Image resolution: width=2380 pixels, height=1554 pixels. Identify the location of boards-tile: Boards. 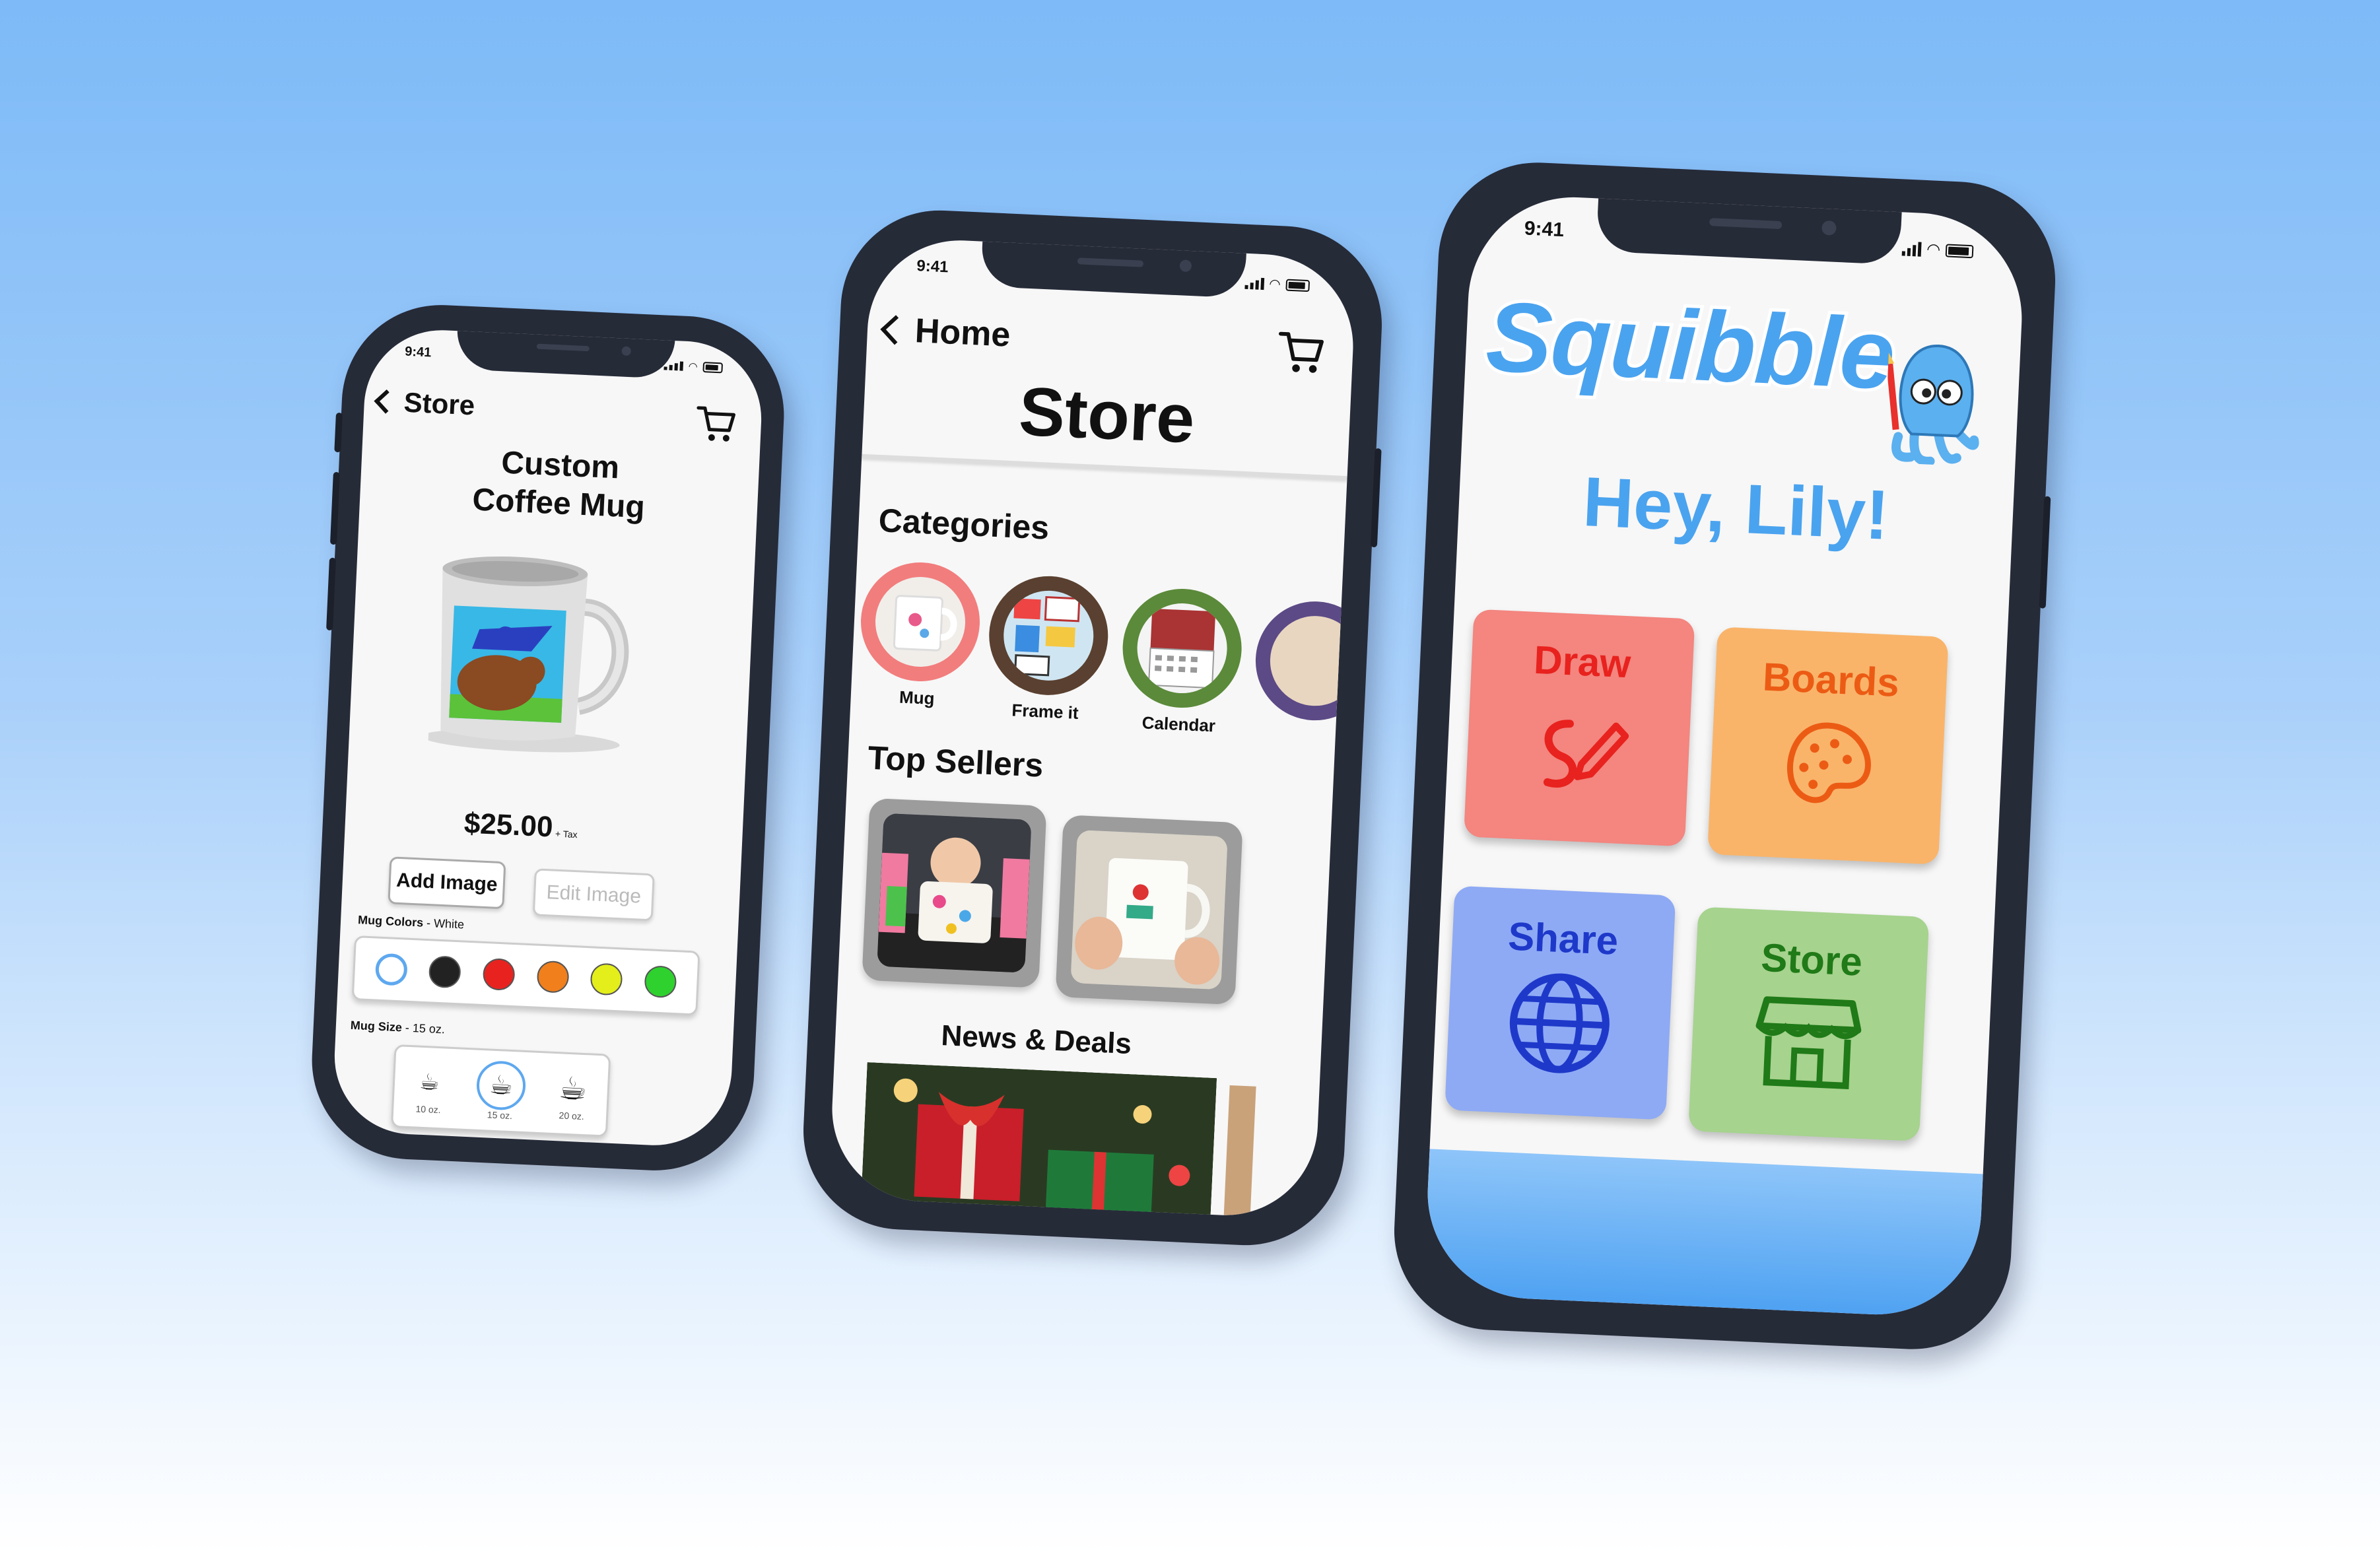
(1828, 745).